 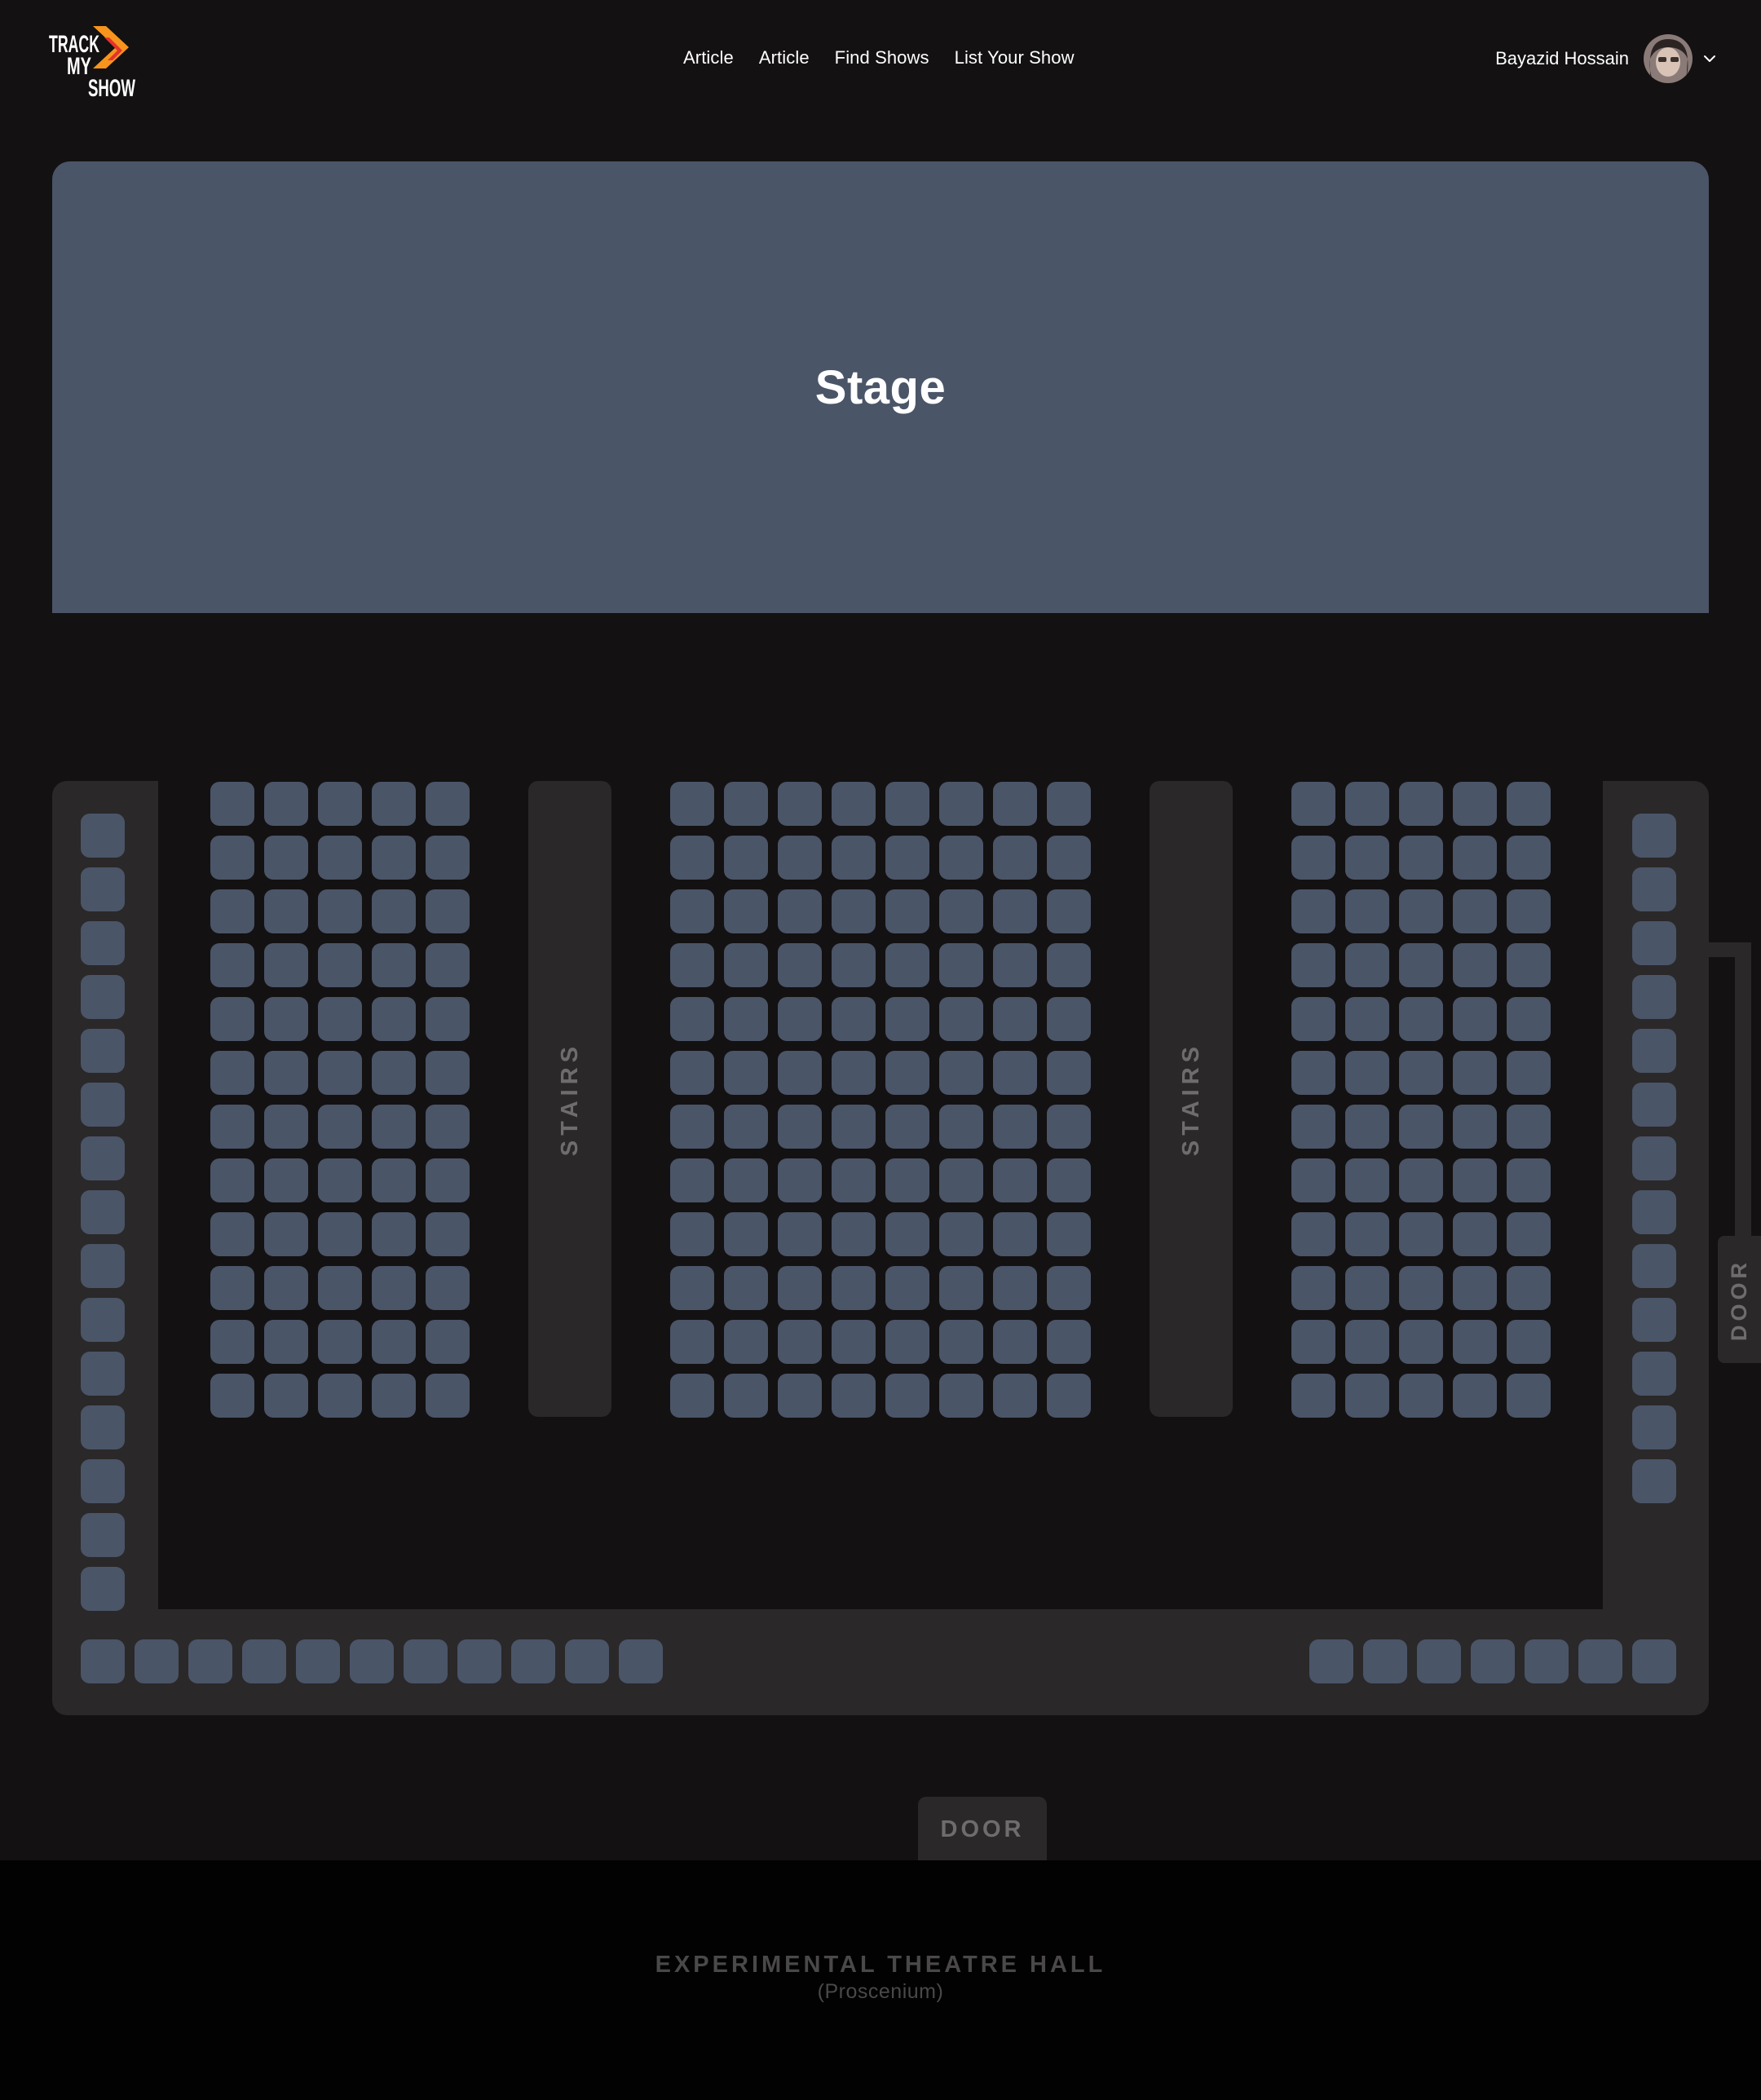 I want to click on avatar, so click(x=1668, y=58).